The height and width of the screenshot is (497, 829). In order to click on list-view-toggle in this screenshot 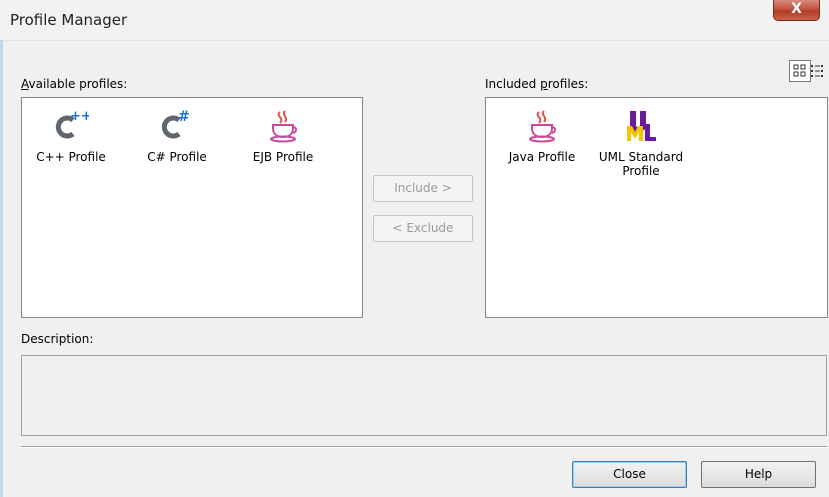, I will do `click(818, 72)`.